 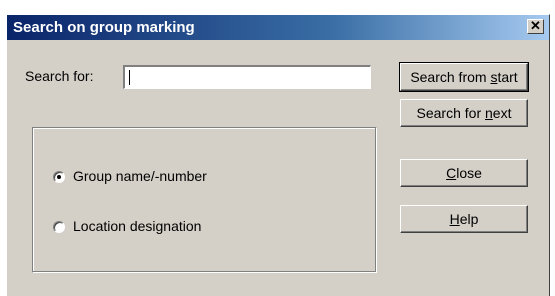 What do you see at coordinates (454, 219) in the screenshot?
I see `help-mnemonic: H` at bounding box center [454, 219].